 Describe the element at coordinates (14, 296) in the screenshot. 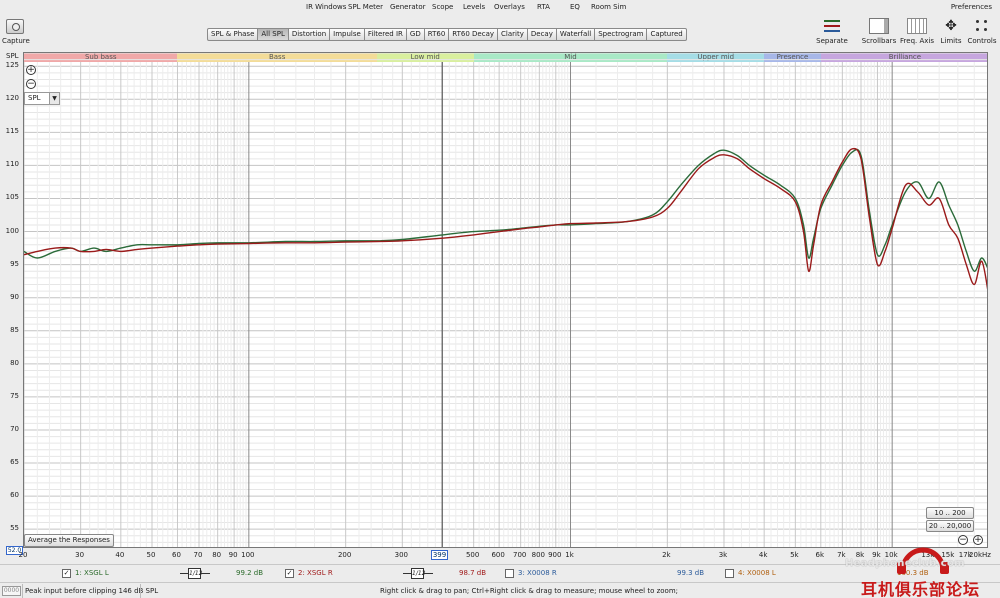

I see `y-tick-label: 90` at that location.